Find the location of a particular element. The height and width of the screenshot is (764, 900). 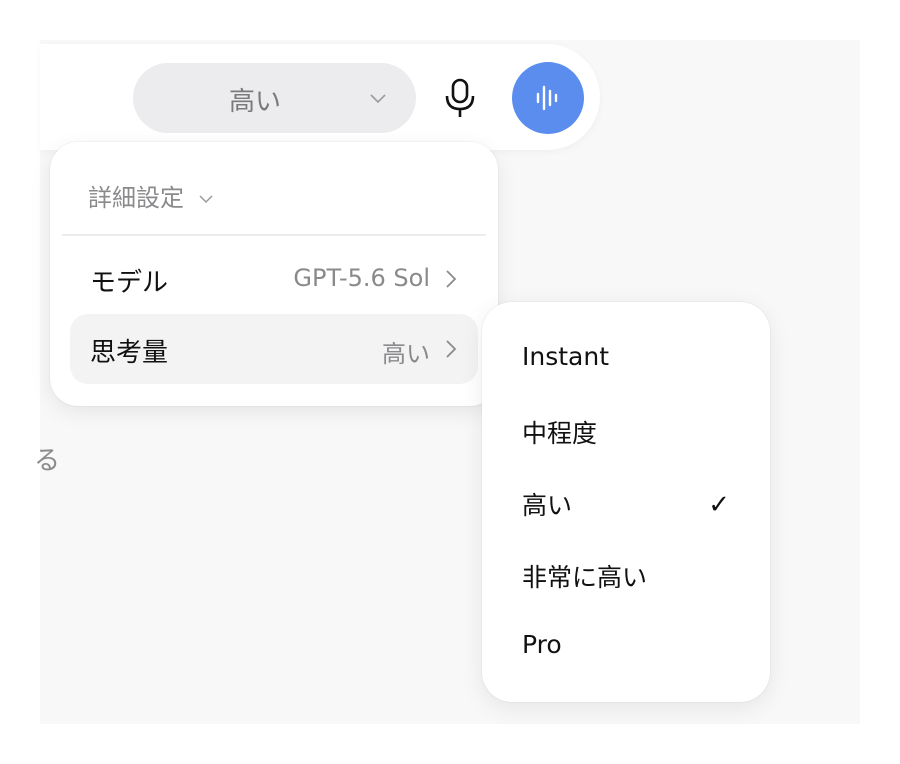

microphone-button is located at coordinates (460, 98).